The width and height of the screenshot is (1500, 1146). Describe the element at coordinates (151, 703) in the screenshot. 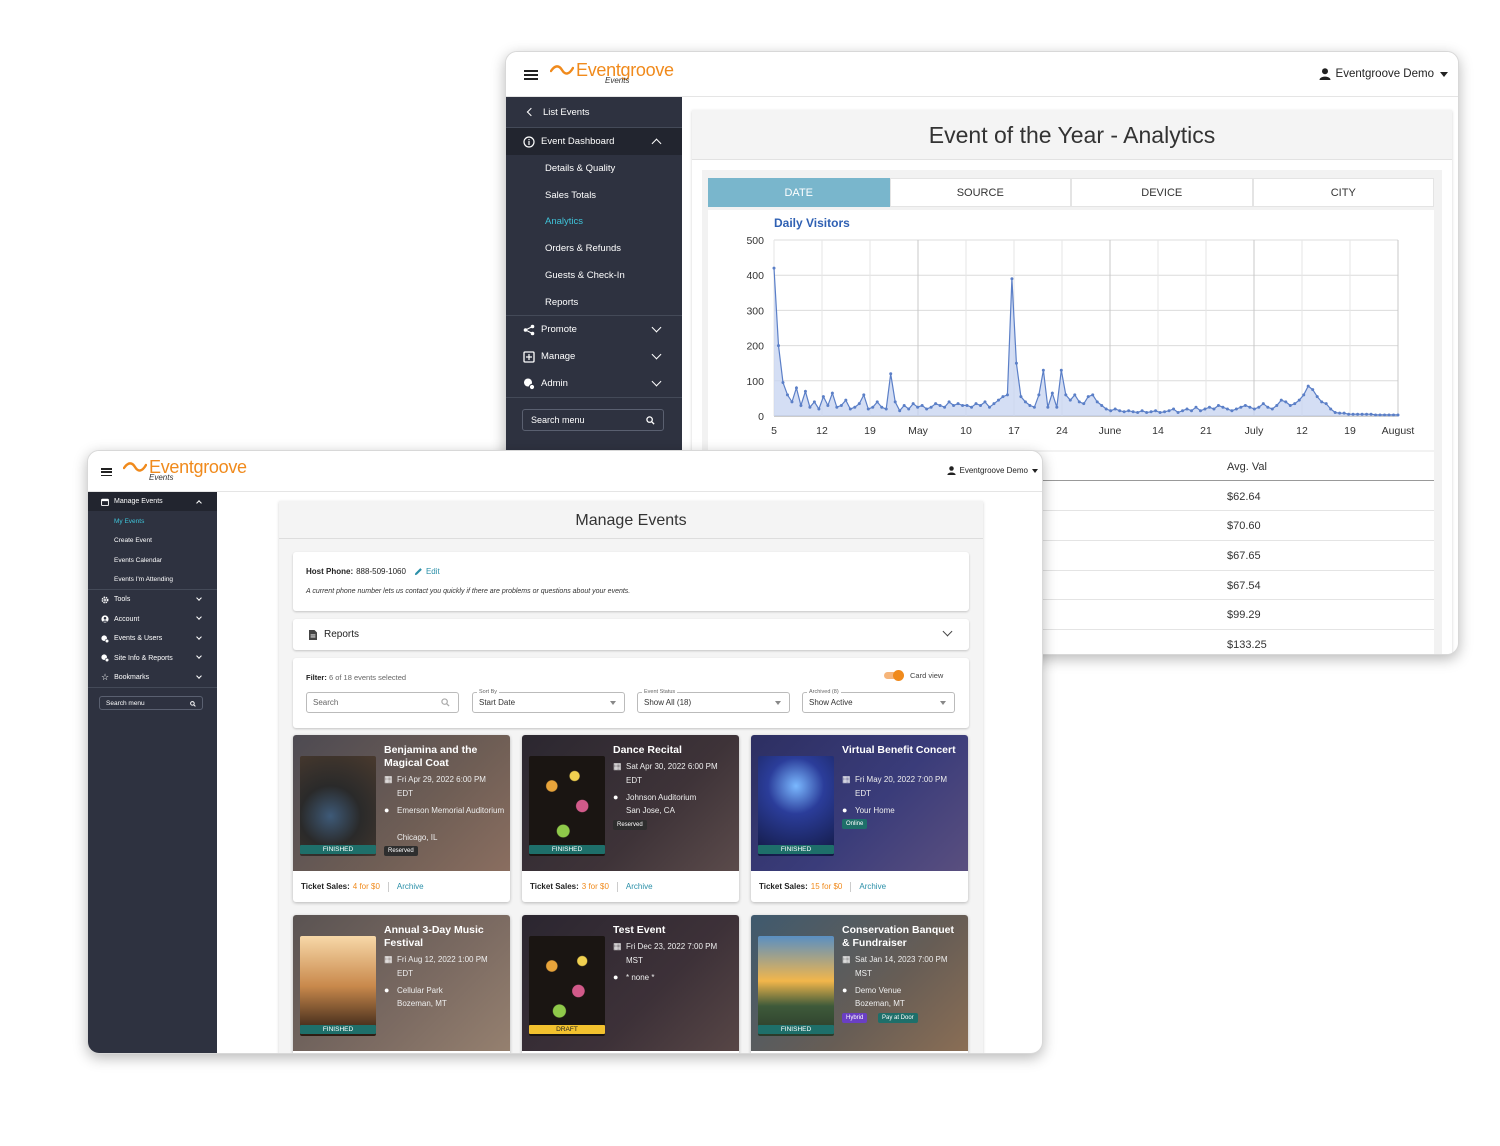

I see `sidebar-search-input: Search menu` at that location.